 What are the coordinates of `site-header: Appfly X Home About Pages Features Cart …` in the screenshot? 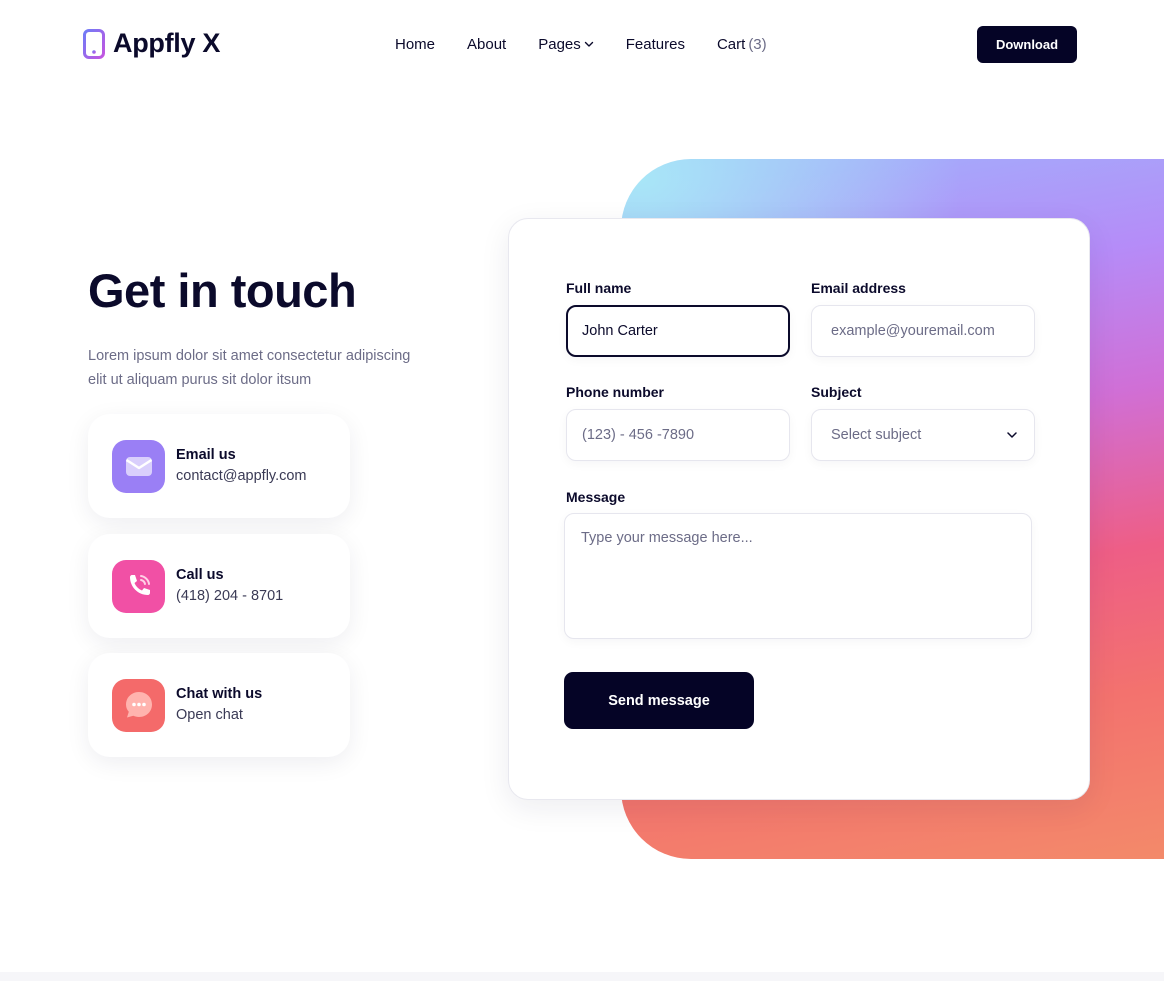 It's located at (582, 44).